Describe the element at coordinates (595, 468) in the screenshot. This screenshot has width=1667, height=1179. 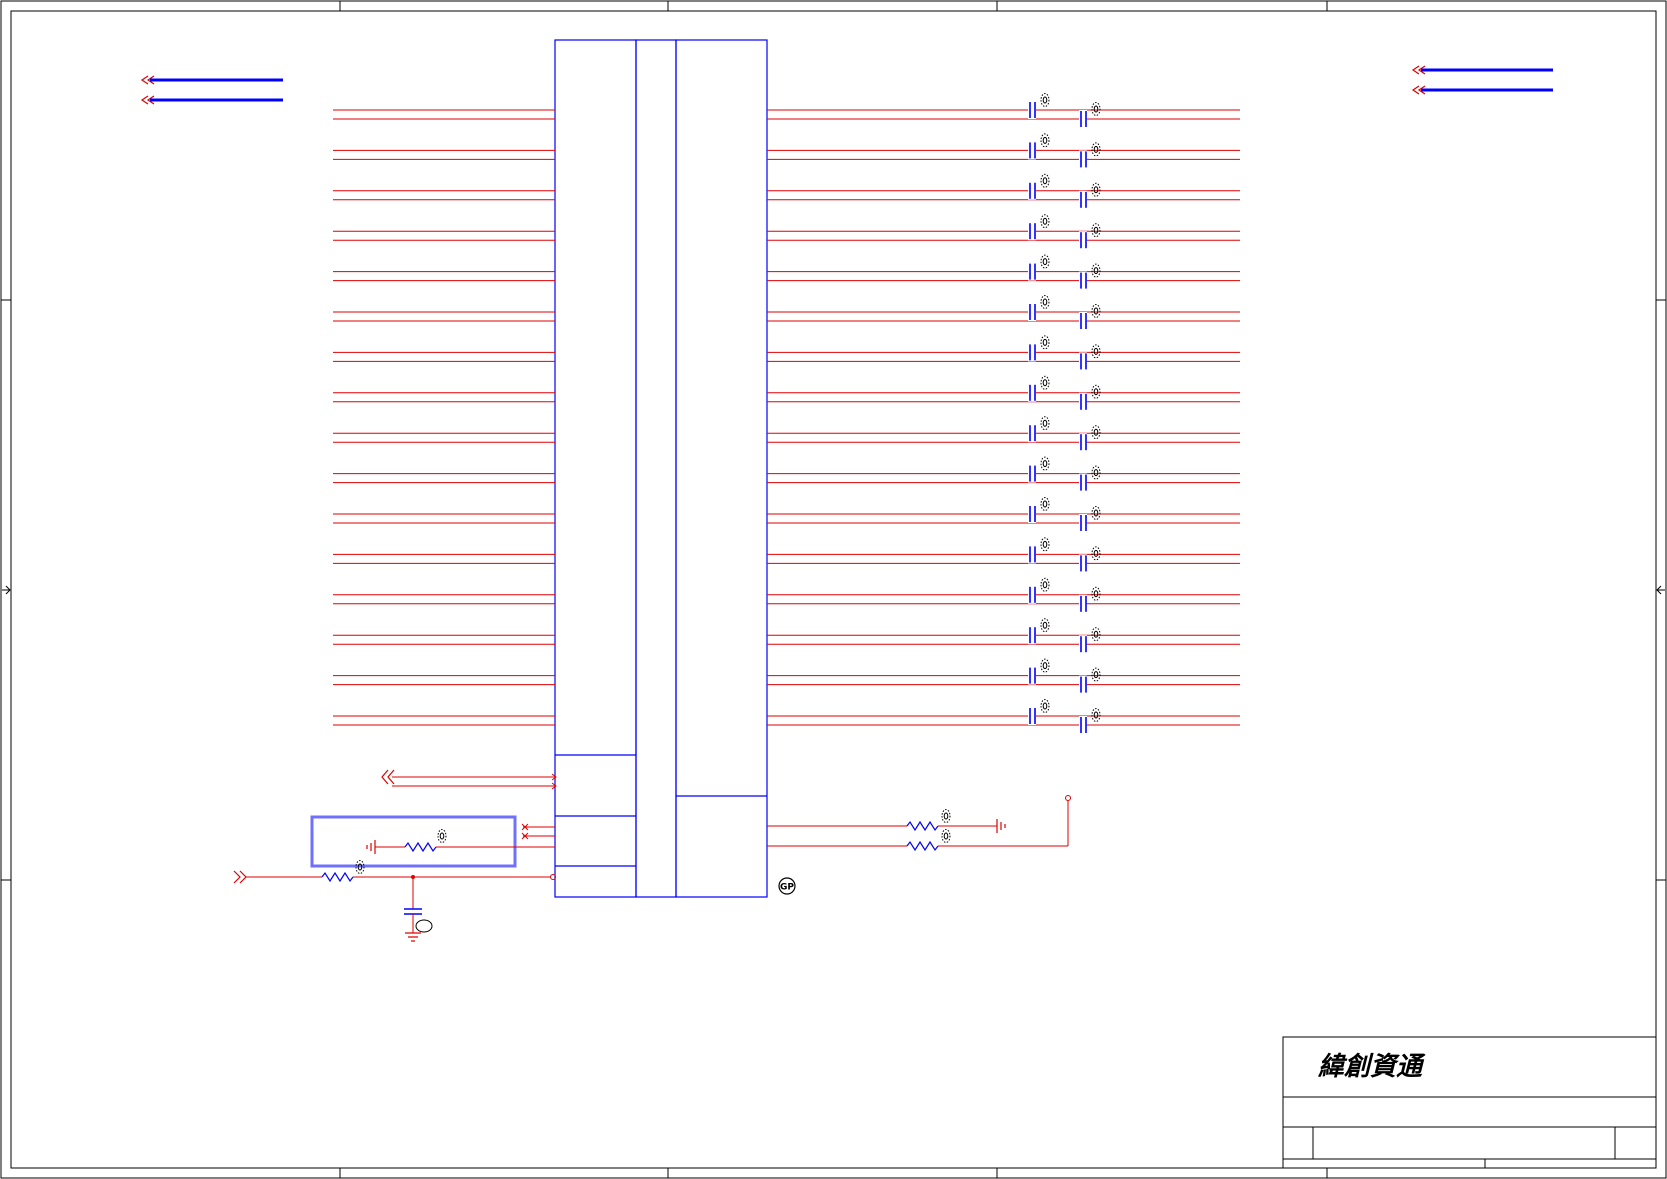
I see `ic-block-a` at that location.